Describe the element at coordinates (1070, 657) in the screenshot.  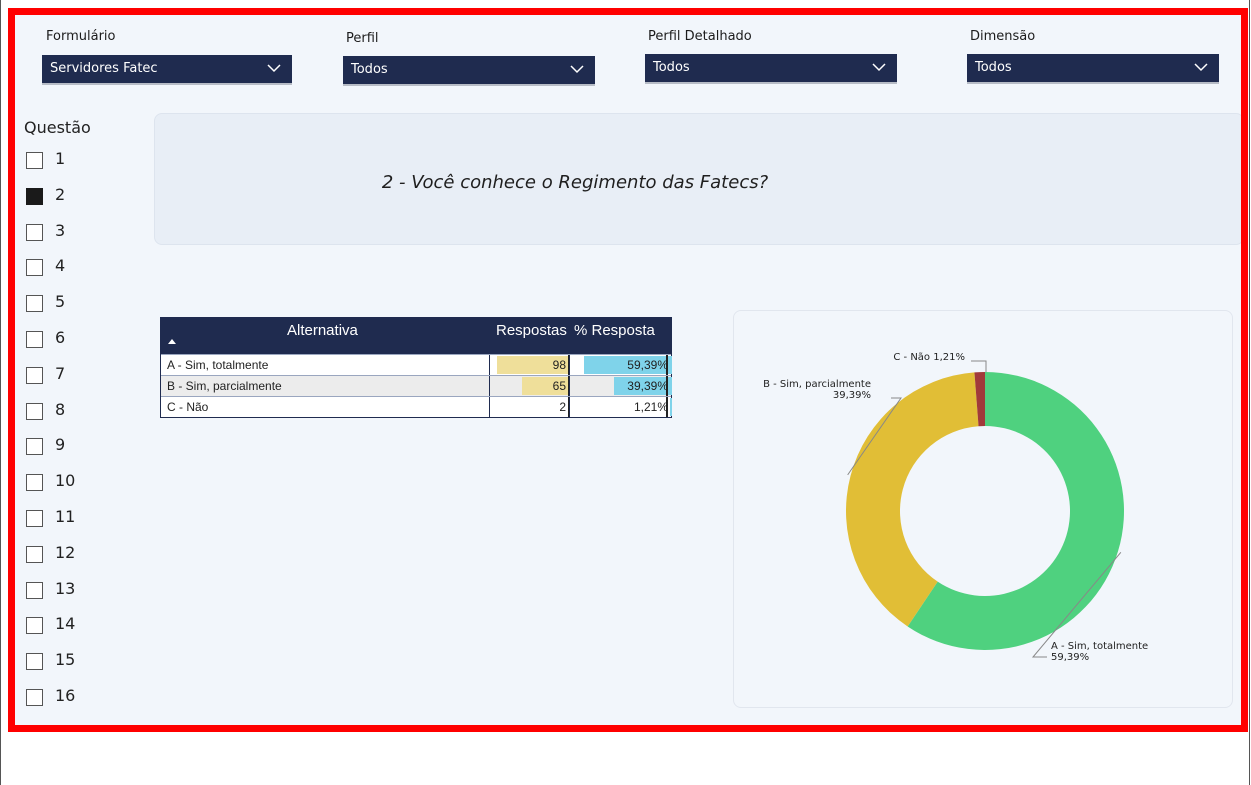
I see `donut-data-label: 59,39%` at that location.